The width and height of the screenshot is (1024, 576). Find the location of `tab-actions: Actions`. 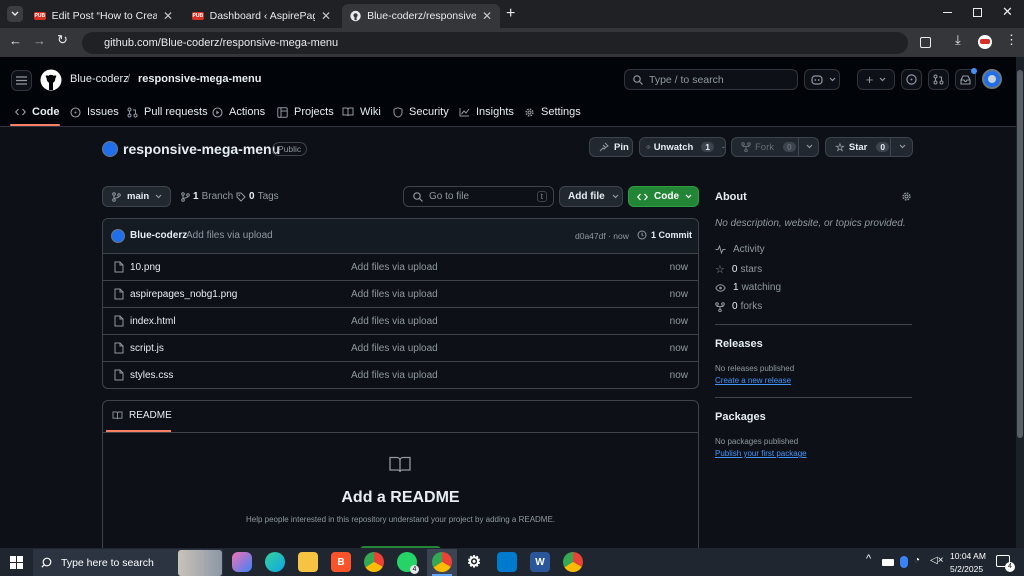

tab-actions: Actions is located at coordinates (238, 112).